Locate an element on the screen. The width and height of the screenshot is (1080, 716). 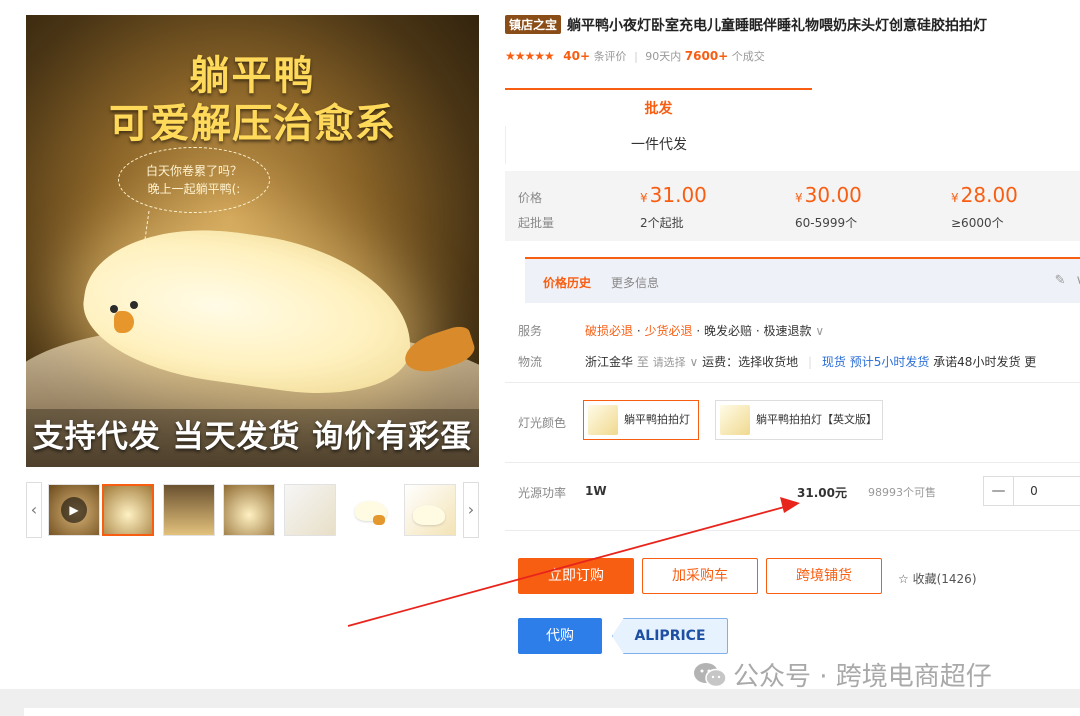
quantity-input is located at coordinates (1034, 491).